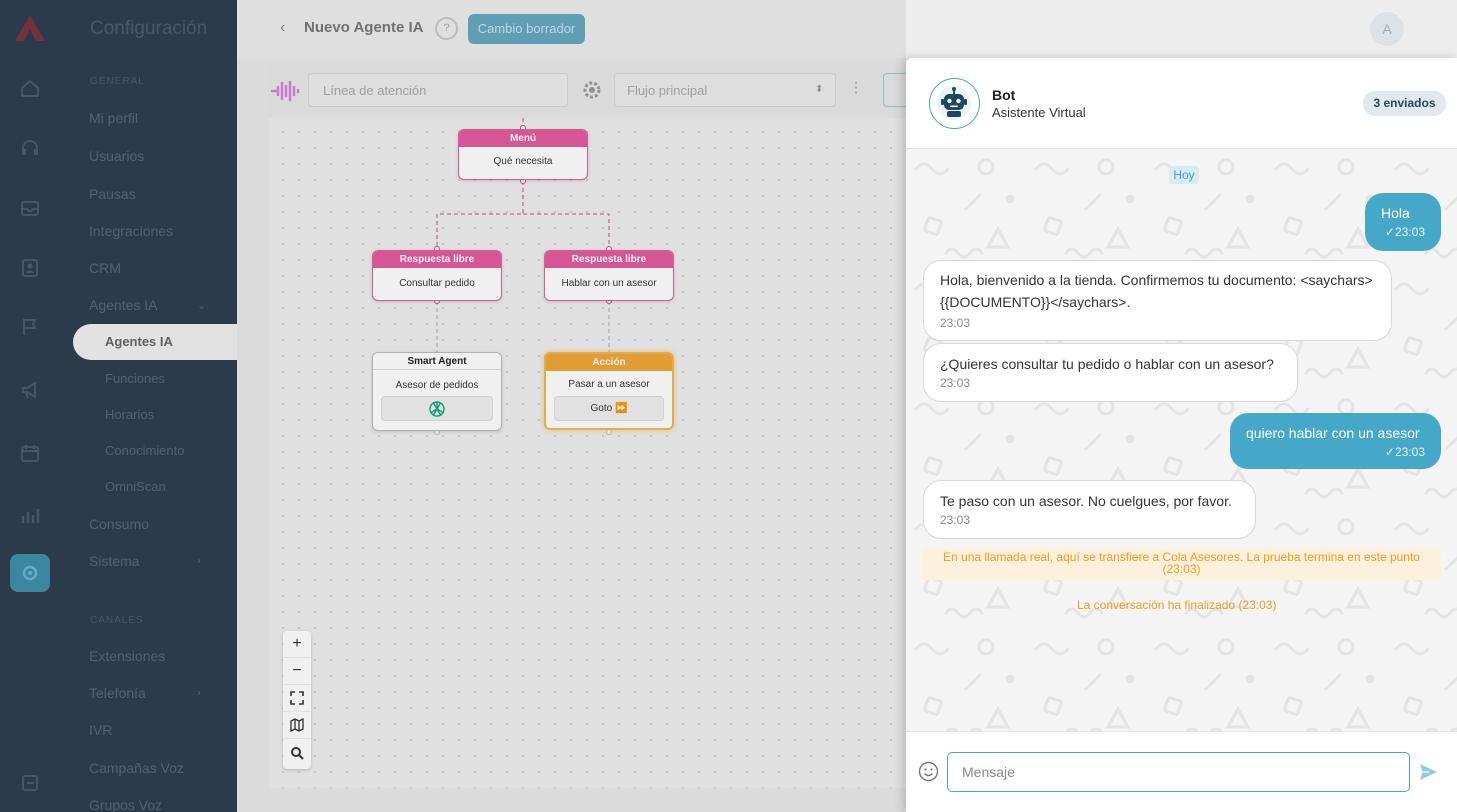  I want to click on sidebar-item-mi-perfil: Mi perfil, so click(113, 118).